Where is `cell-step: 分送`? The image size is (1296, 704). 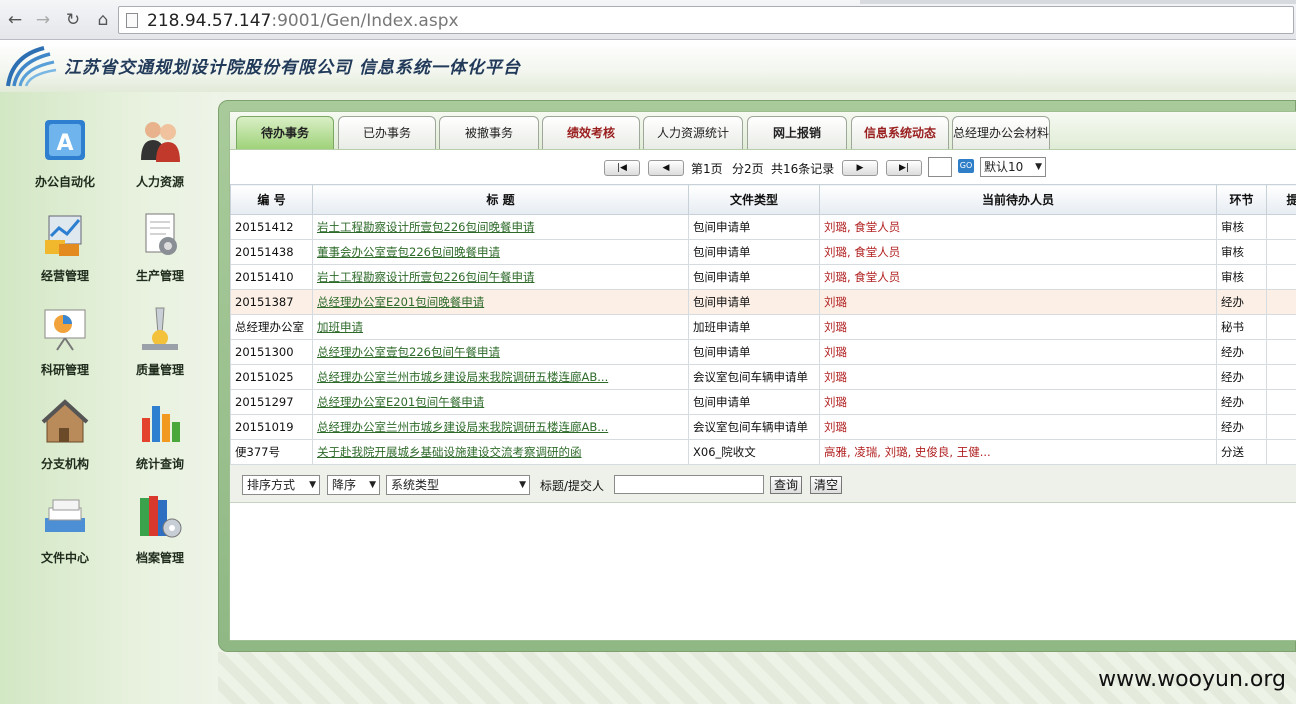
cell-step: 分送 is located at coordinates (1241, 452).